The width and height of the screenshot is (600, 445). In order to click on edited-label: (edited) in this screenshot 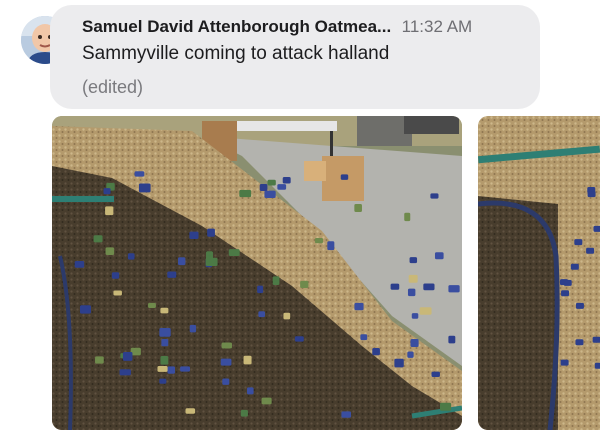, I will do `click(113, 87)`.